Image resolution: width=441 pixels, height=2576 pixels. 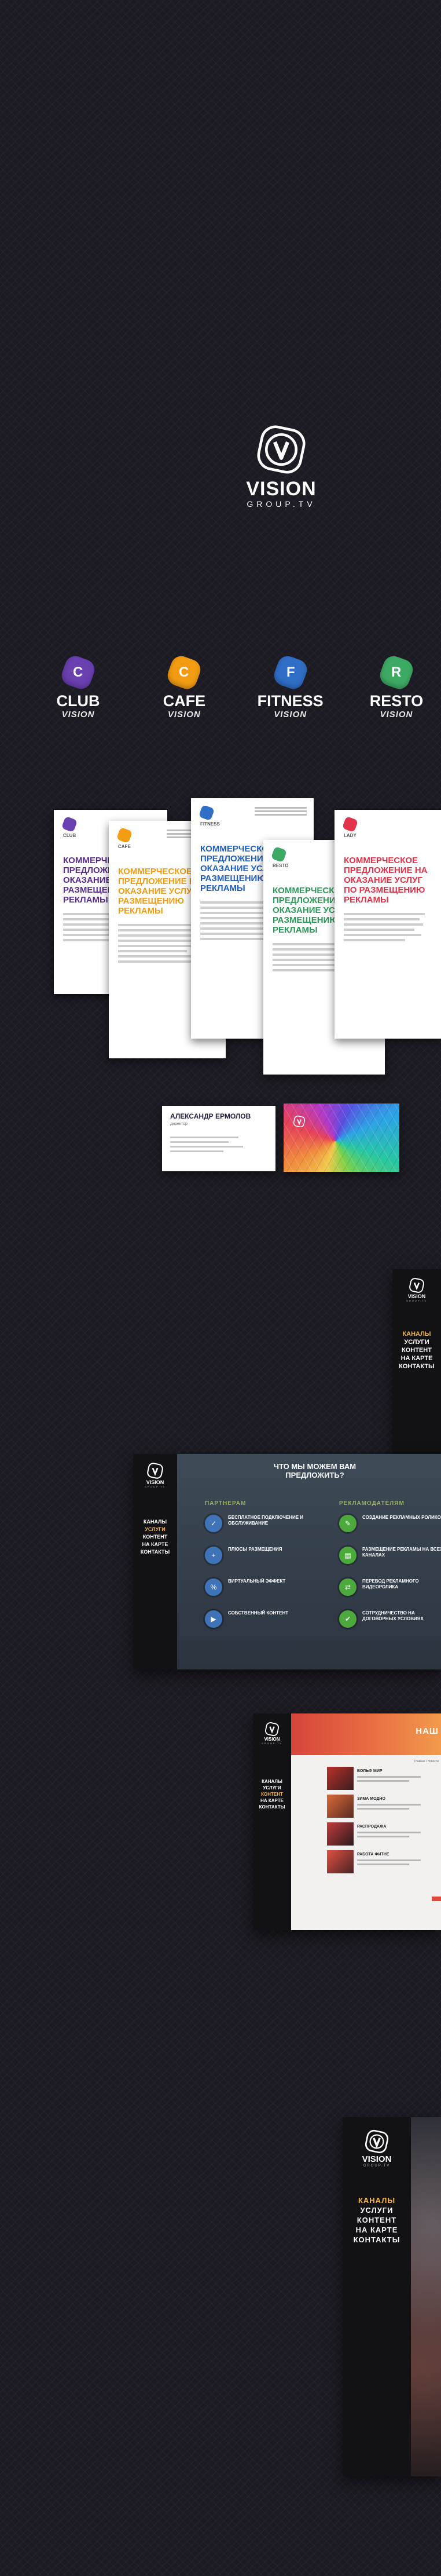 What do you see at coordinates (279, 854) in the screenshot?
I see `resto-logo-icon` at bounding box center [279, 854].